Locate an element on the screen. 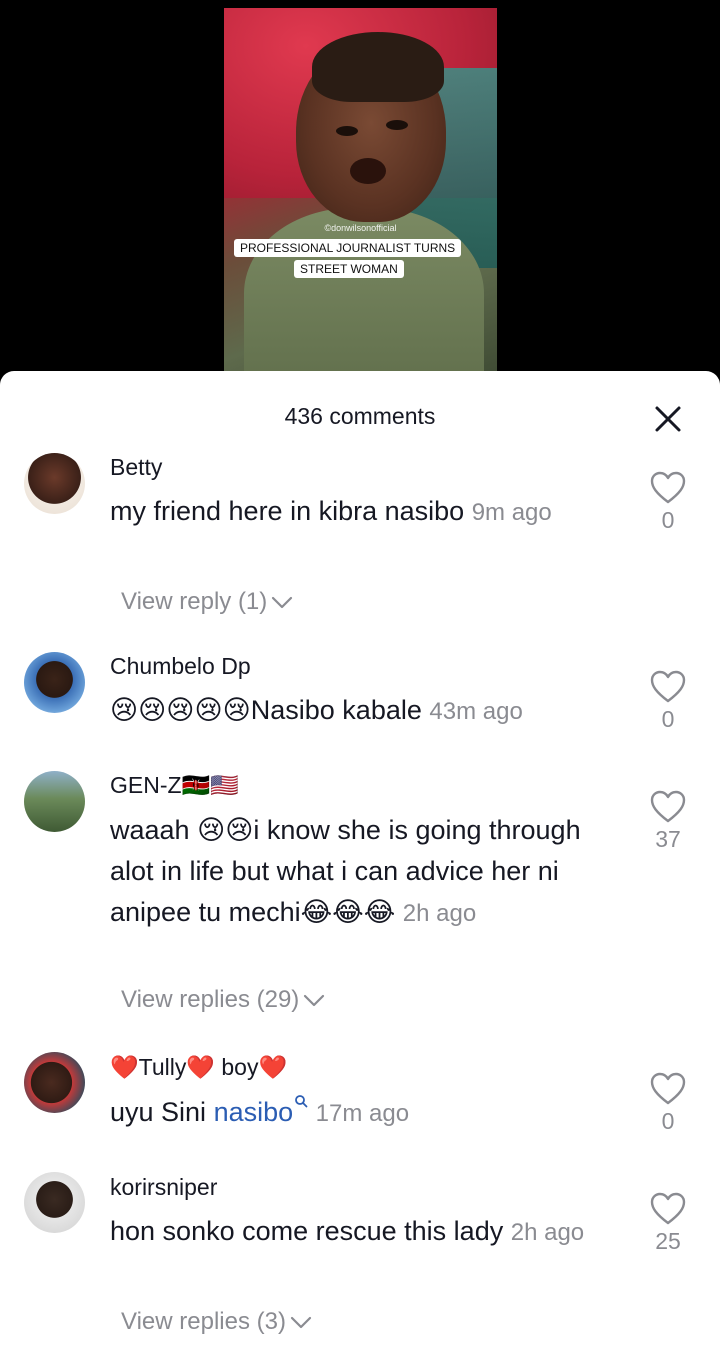 This screenshot has height=1353, width=720. comment-time: 9m ago is located at coordinates (511, 512).